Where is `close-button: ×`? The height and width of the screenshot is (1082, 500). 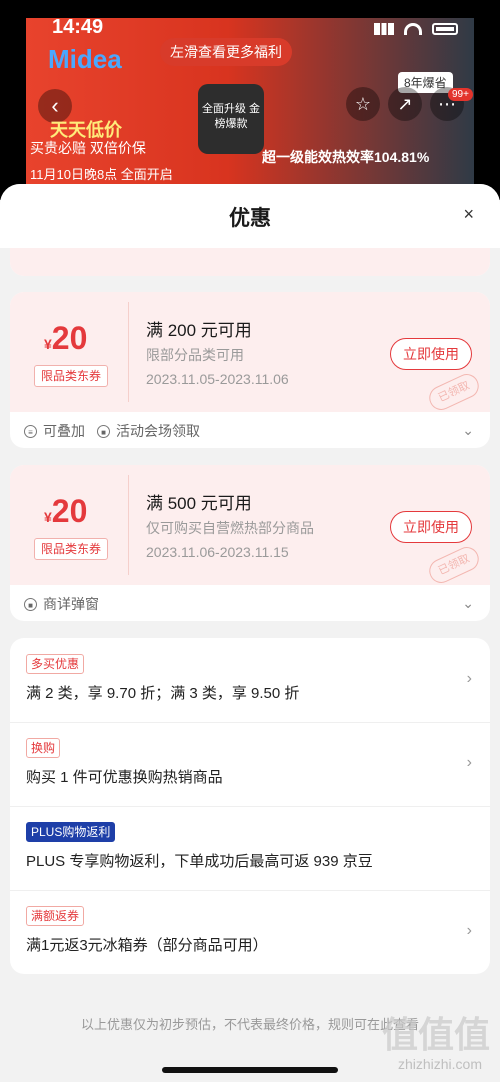 close-button: × is located at coordinates (468, 214).